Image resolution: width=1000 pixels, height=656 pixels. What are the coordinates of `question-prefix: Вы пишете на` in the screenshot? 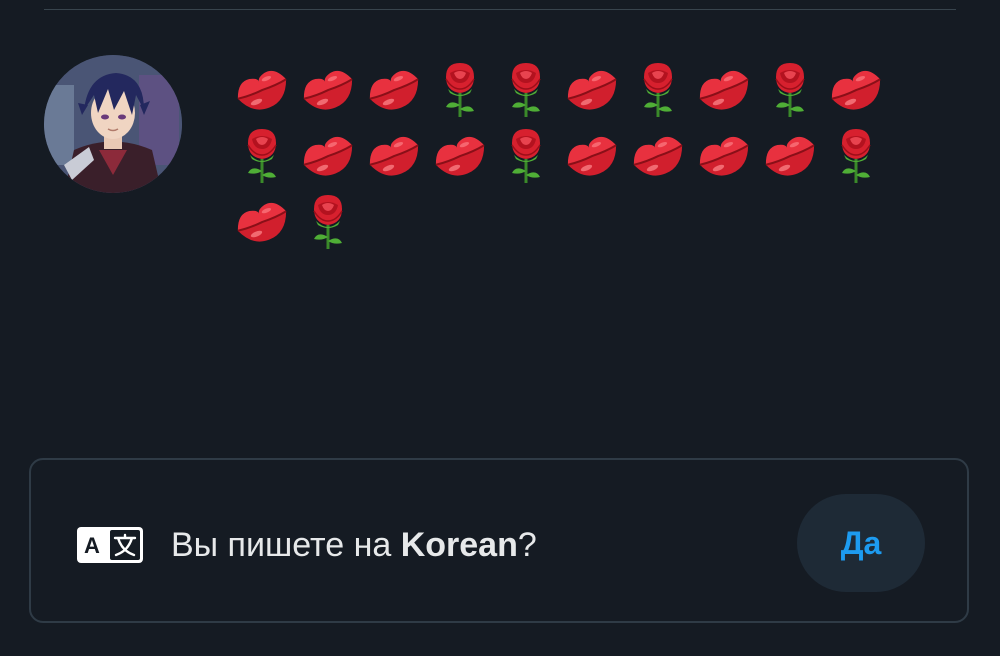 It's located at (286, 545).